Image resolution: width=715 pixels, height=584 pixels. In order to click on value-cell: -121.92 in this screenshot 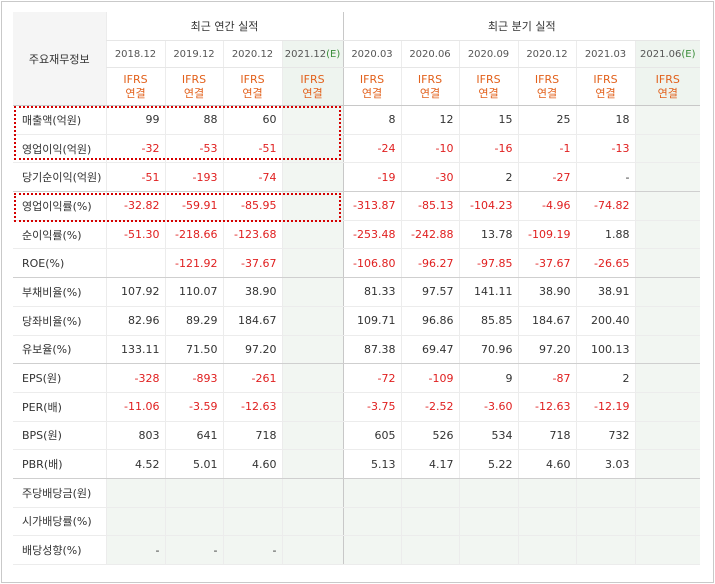, I will do `click(193, 263)`.